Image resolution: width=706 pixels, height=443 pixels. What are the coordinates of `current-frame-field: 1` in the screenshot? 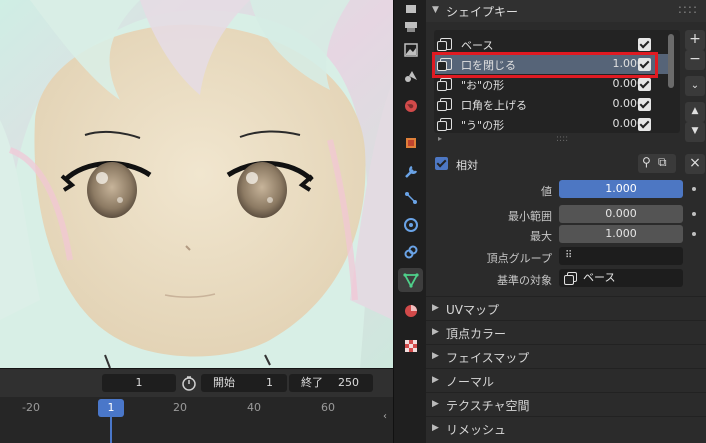 It's located at (139, 383).